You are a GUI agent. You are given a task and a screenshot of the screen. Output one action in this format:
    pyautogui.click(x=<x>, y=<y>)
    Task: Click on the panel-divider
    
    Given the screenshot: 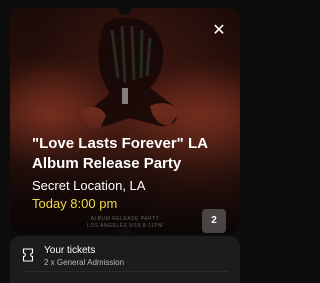 What is the action you would take?
    pyautogui.click(x=125, y=271)
    